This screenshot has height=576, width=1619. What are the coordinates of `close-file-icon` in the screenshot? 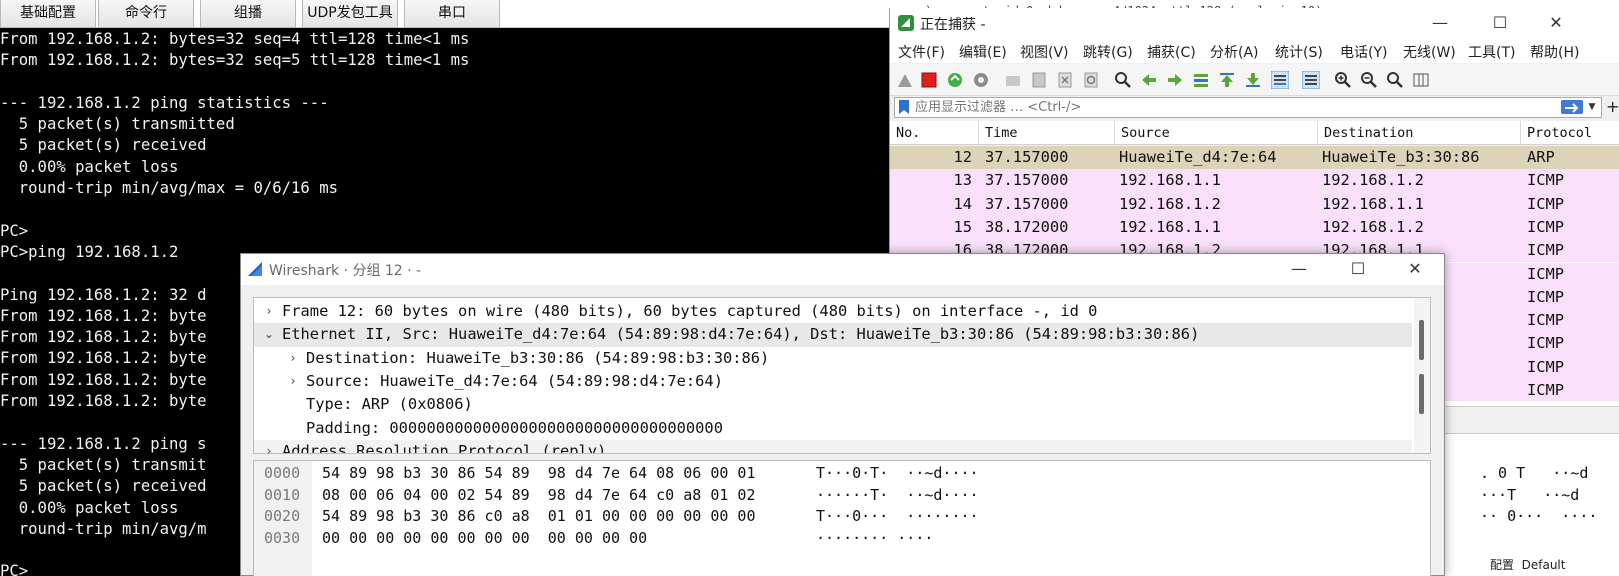 It's located at (1065, 80).